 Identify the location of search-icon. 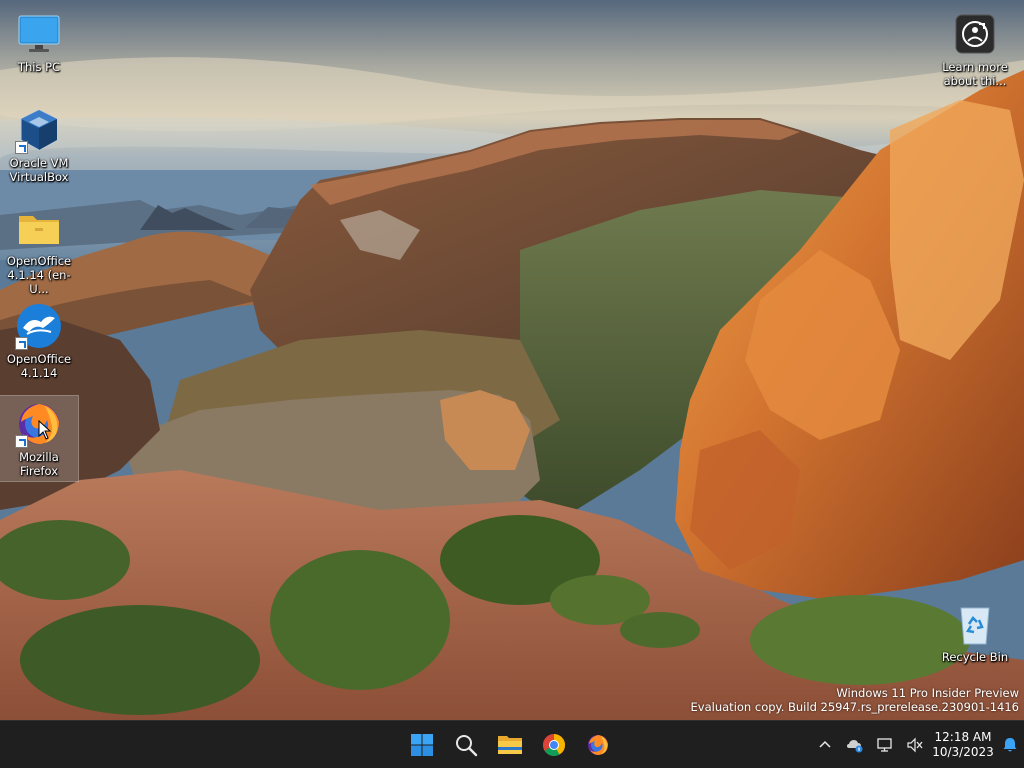
(467, 746).